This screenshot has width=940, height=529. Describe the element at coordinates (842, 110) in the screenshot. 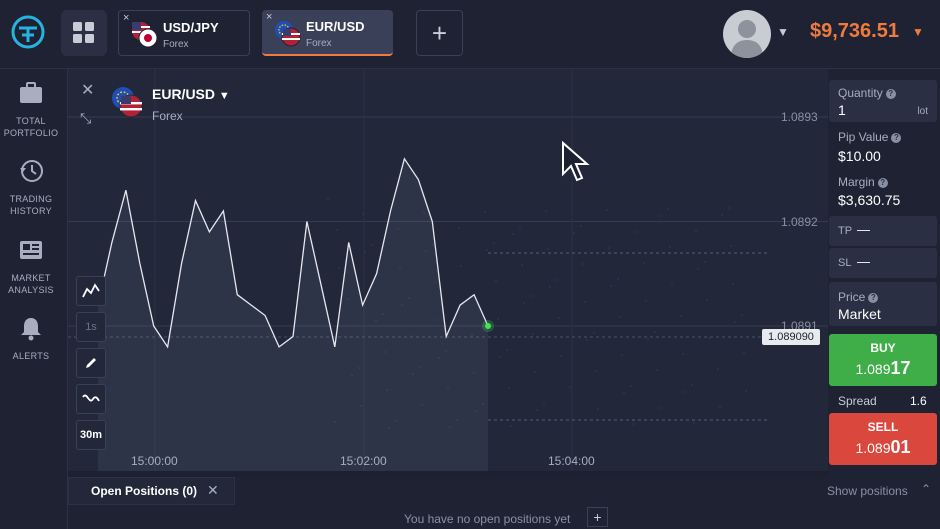

I see `quantity-value: 1` at that location.